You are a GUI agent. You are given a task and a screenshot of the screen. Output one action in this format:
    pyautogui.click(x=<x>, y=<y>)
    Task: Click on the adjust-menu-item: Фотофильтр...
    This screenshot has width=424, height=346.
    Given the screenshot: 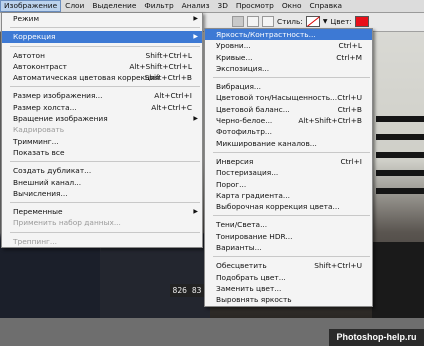 What is the action you would take?
    pyautogui.click(x=288, y=131)
    